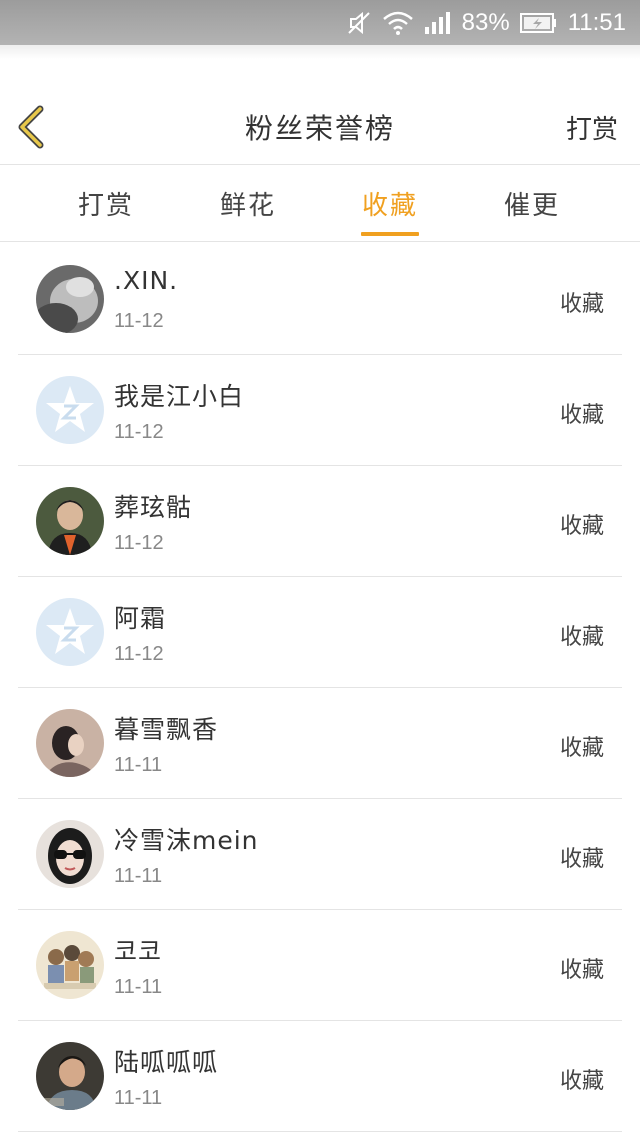 The height and width of the screenshot is (1138, 640). Describe the element at coordinates (596, 22) in the screenshot. I see `clock: 11:51` at that location.